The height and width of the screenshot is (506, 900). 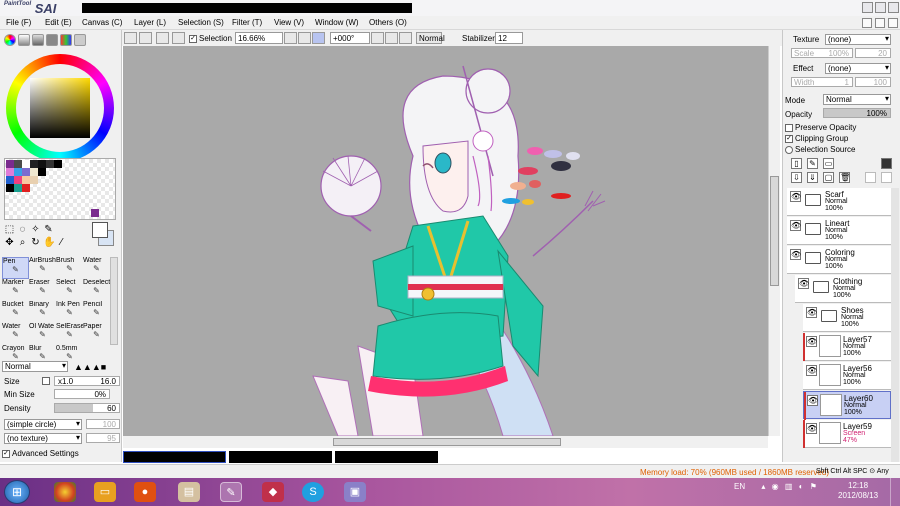 What do you see at coordinates (150, 22) in the screenshot?
I see `menu-layer: Layer (L)` at bounding box center [150, 22].